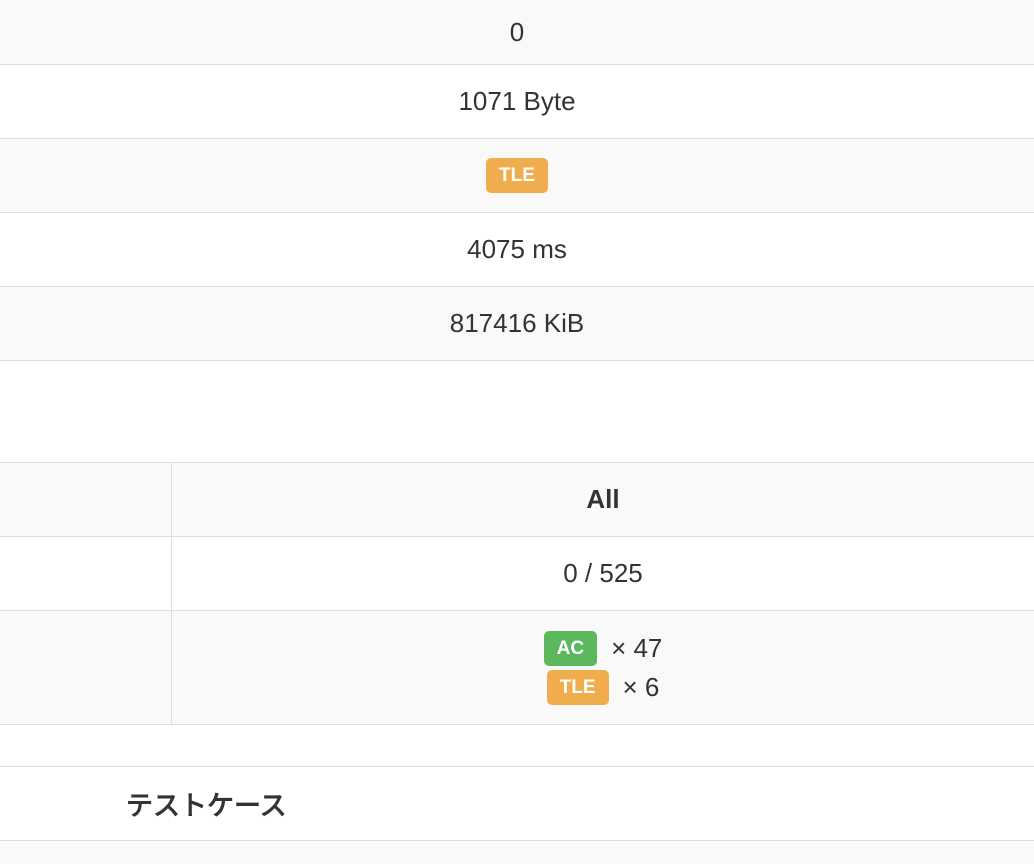  I want to click on code-size-value: 1071 Byte, so click(517, 101).